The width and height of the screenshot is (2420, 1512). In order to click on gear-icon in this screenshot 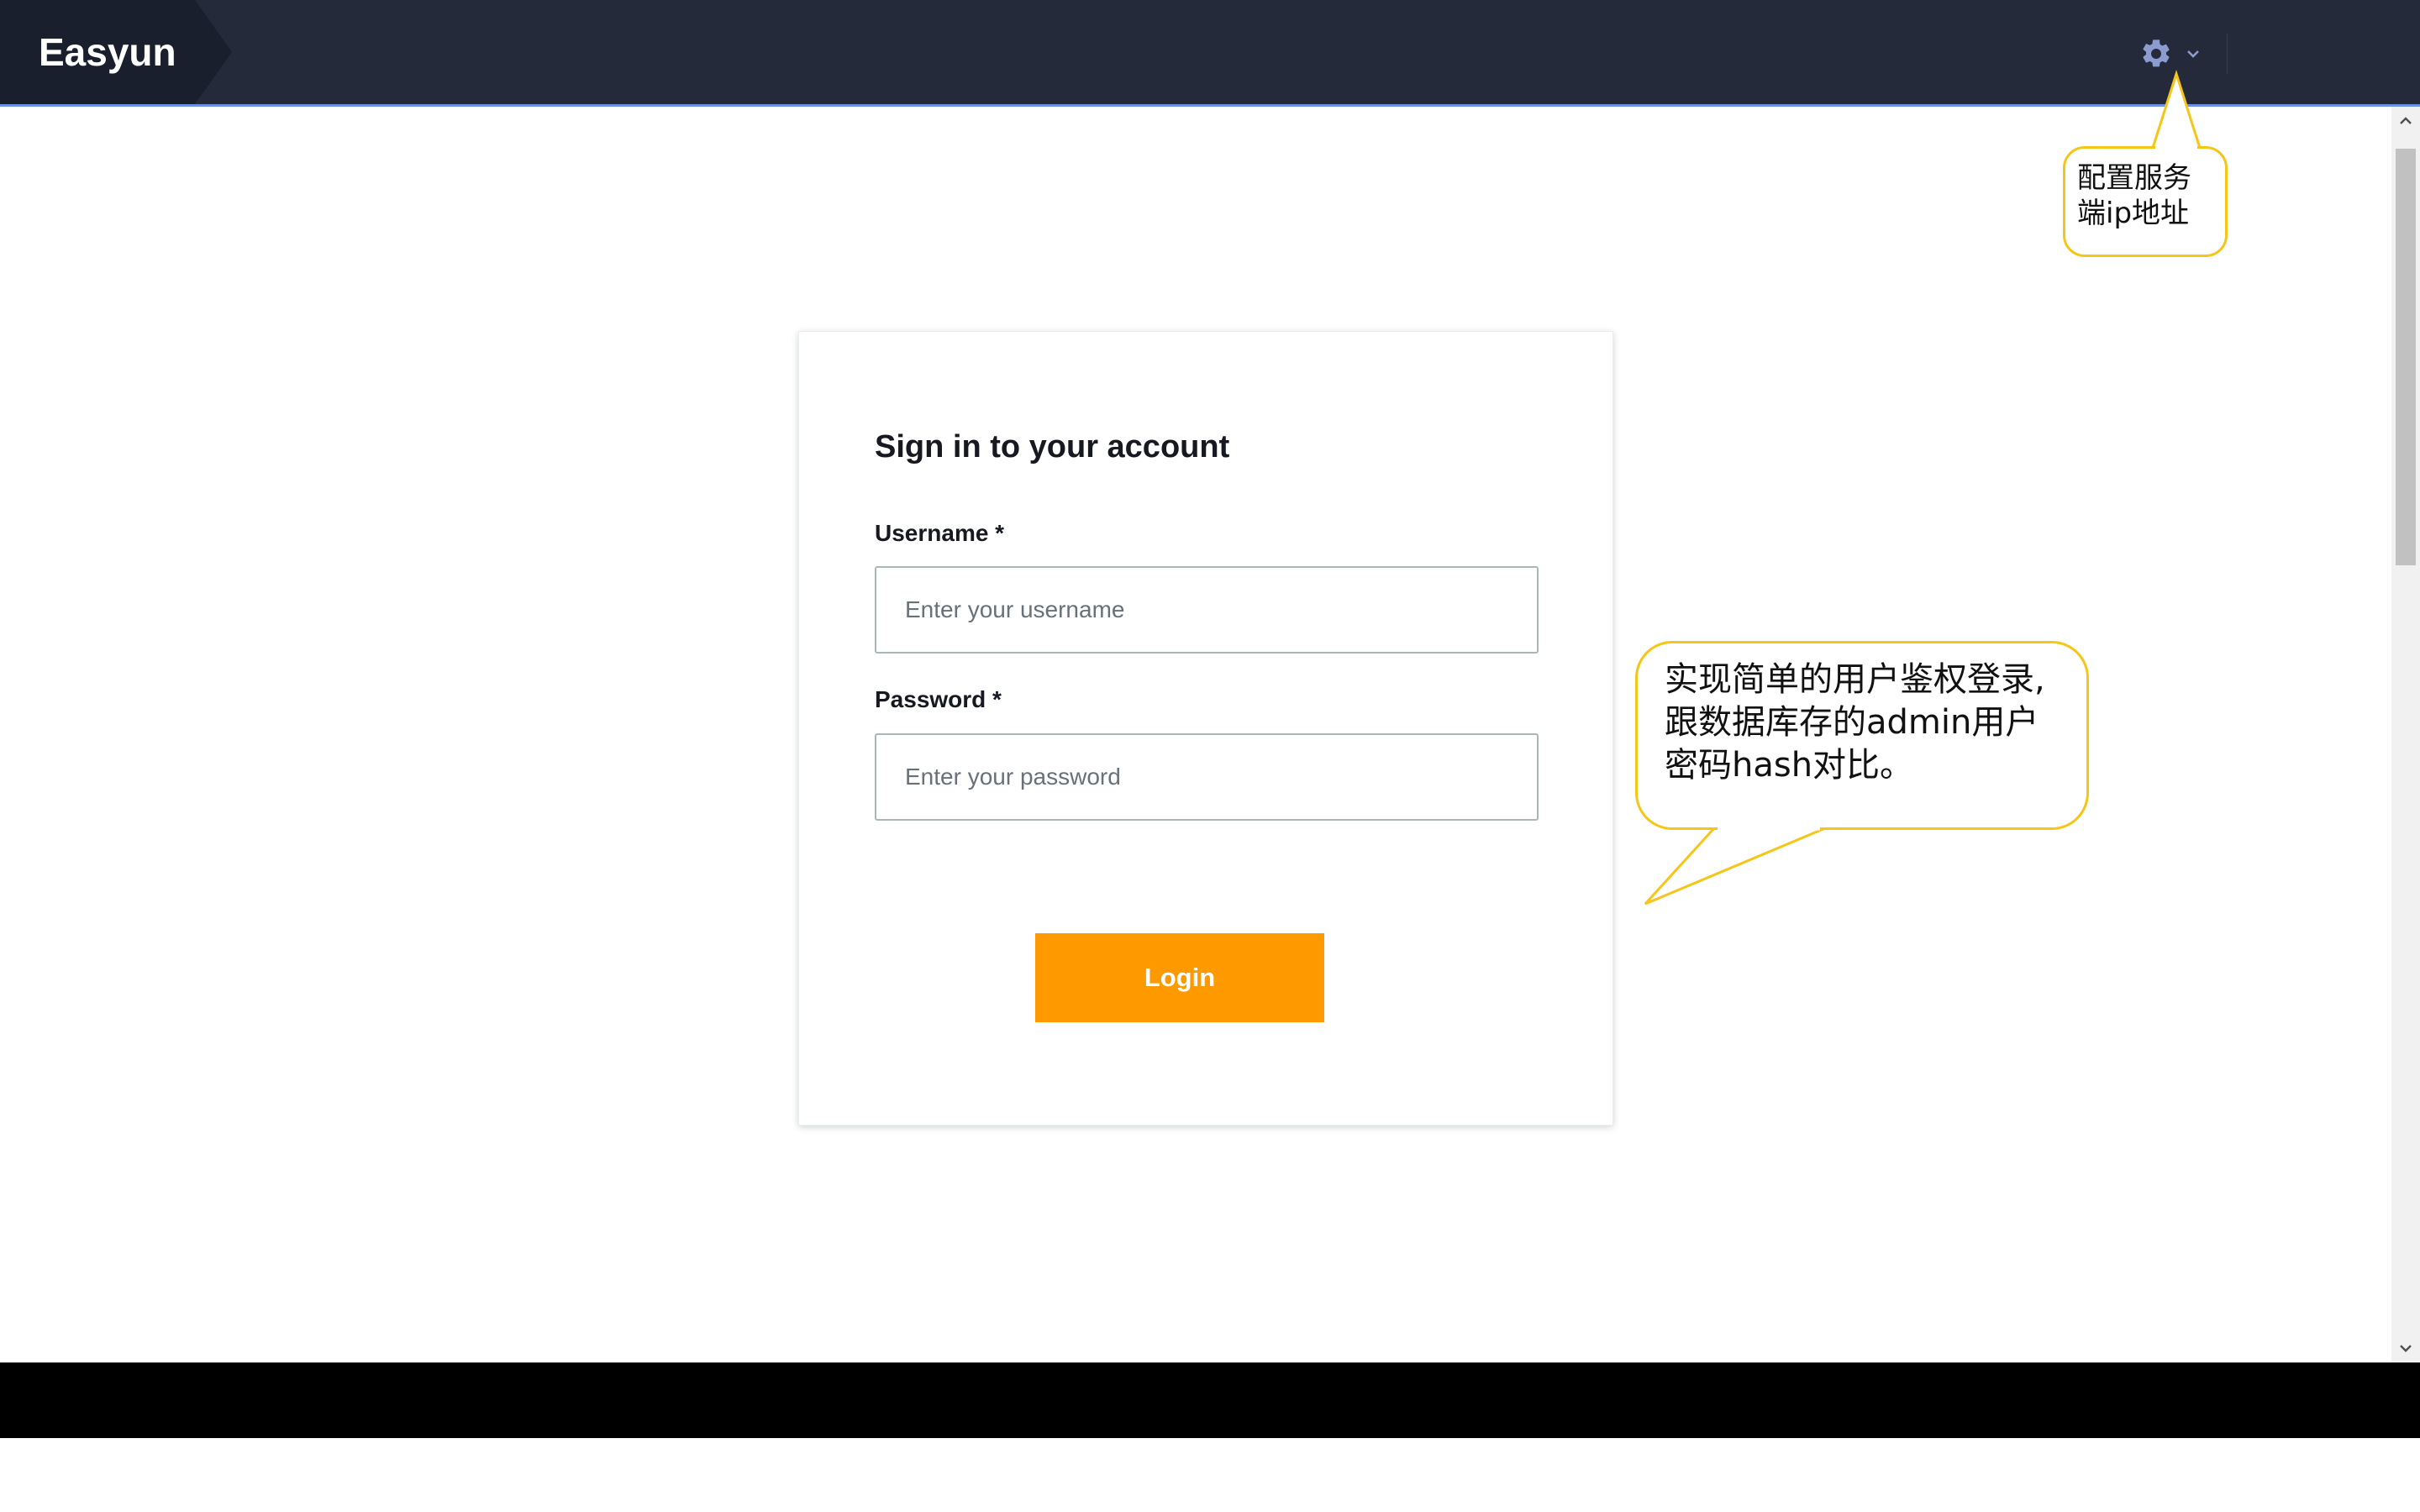, I will do `click(2156, 54)`.